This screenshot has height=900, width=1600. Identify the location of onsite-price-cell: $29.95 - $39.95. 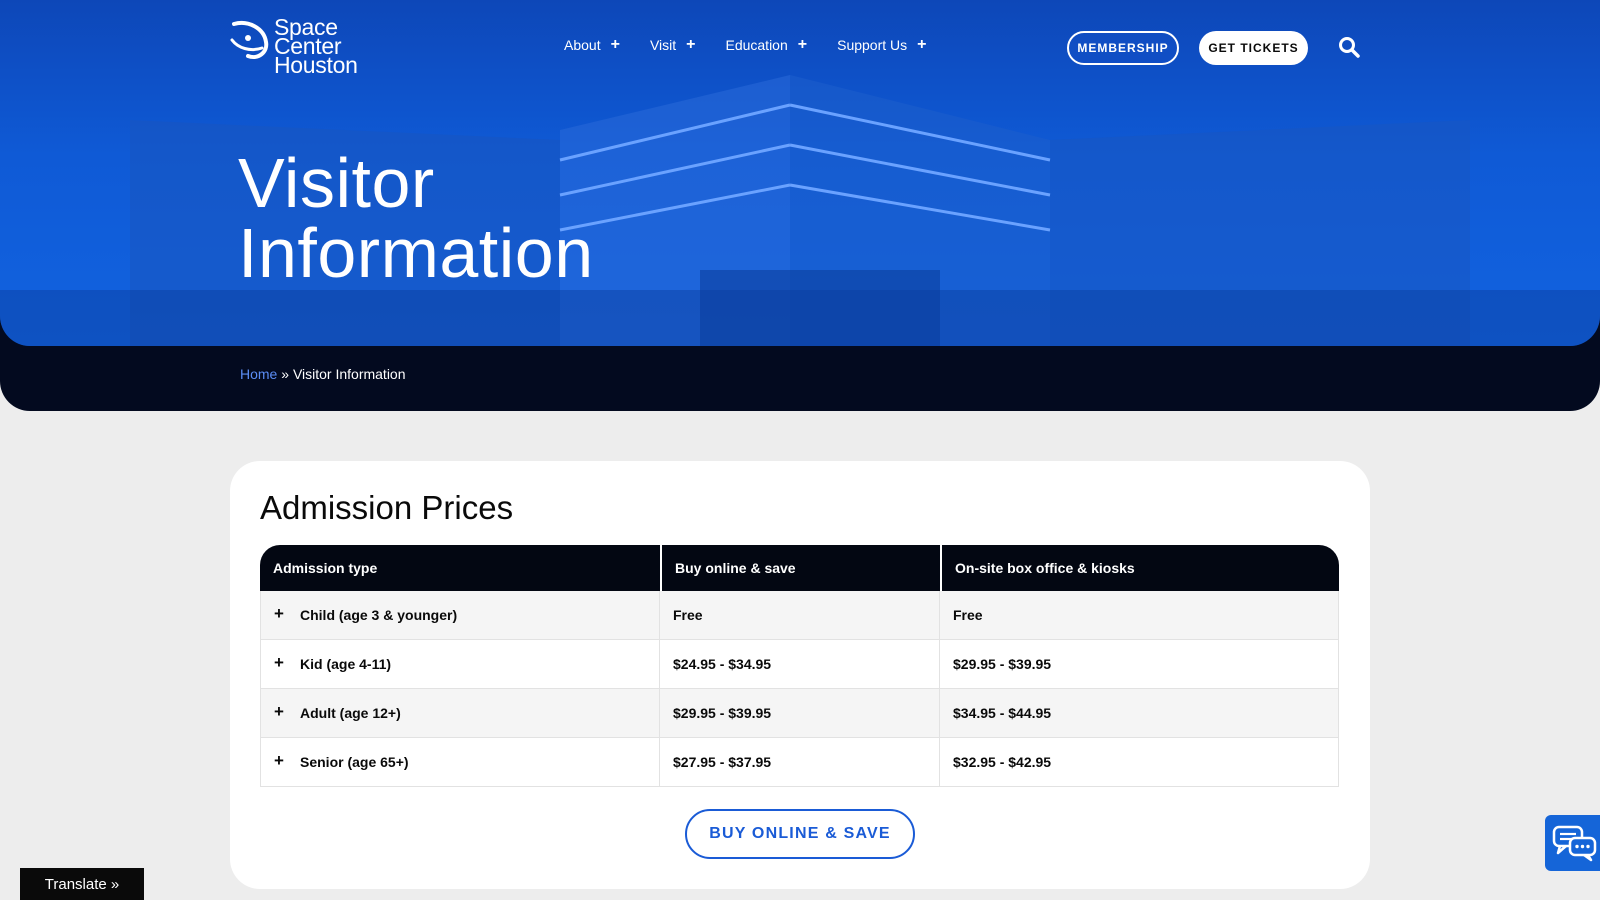
(1139, 664).